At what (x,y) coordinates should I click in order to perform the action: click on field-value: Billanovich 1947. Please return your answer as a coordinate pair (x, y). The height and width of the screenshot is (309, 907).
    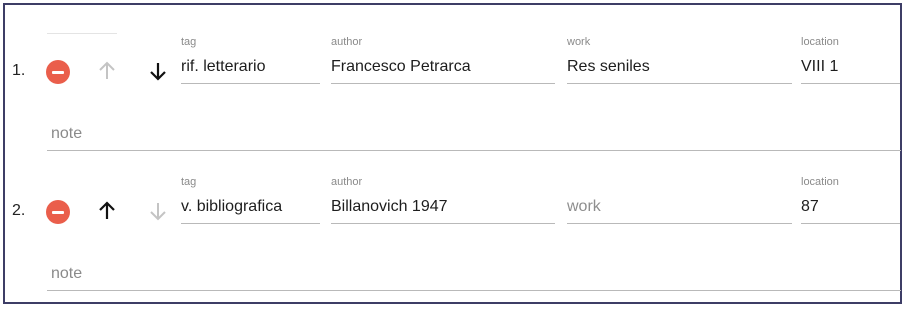
    Looking at the image, I should click on (389, 206).